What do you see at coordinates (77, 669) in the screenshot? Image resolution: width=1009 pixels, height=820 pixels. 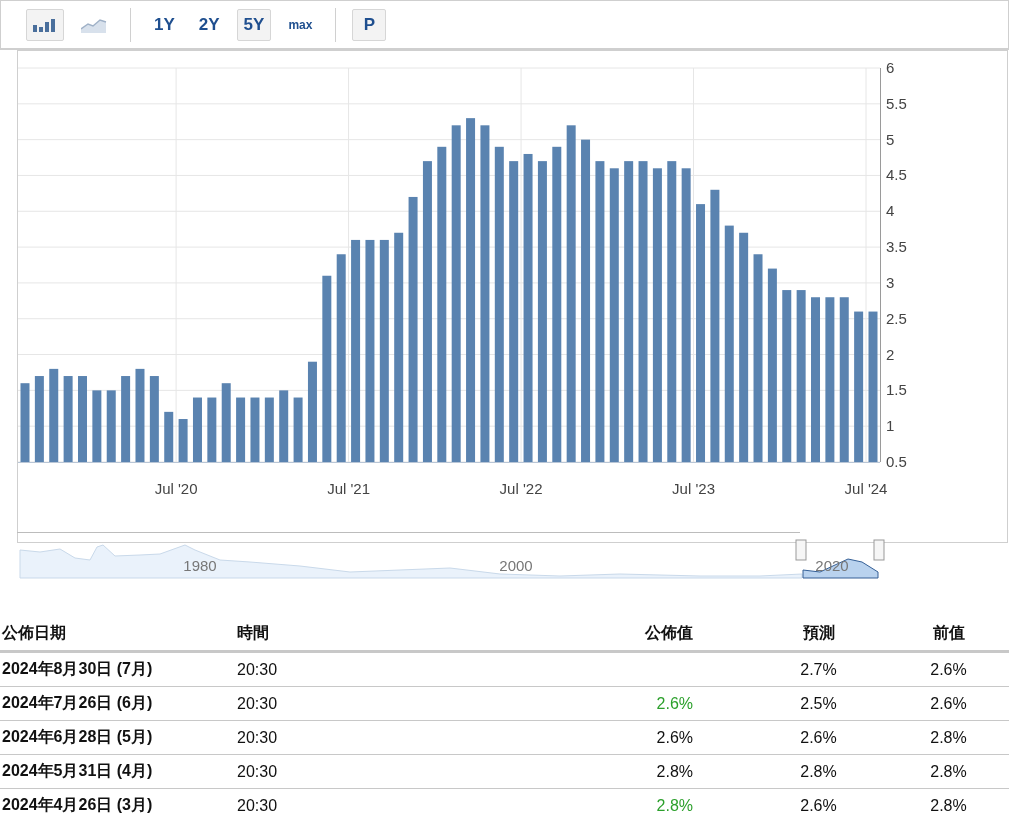 I see `date-cell-text: 2024年8月30日 (7月)` at bounding box center [77, 669].